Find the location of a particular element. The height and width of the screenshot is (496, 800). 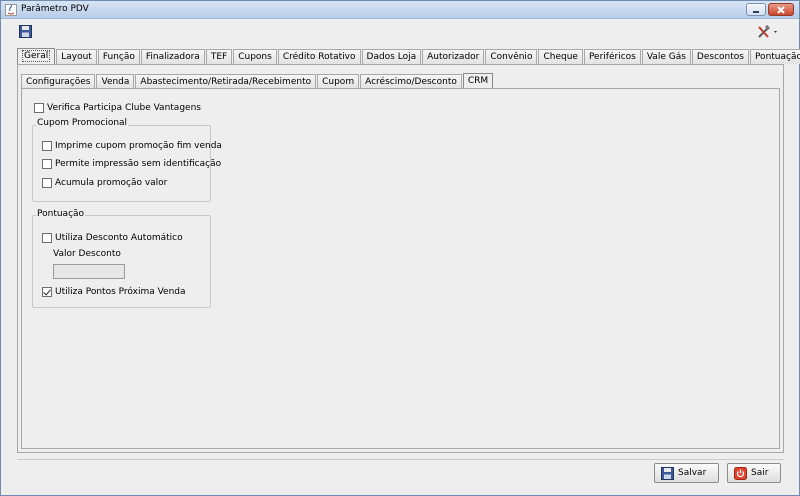

subtab-cupom: Cupom is located at coordinates (338, 81).